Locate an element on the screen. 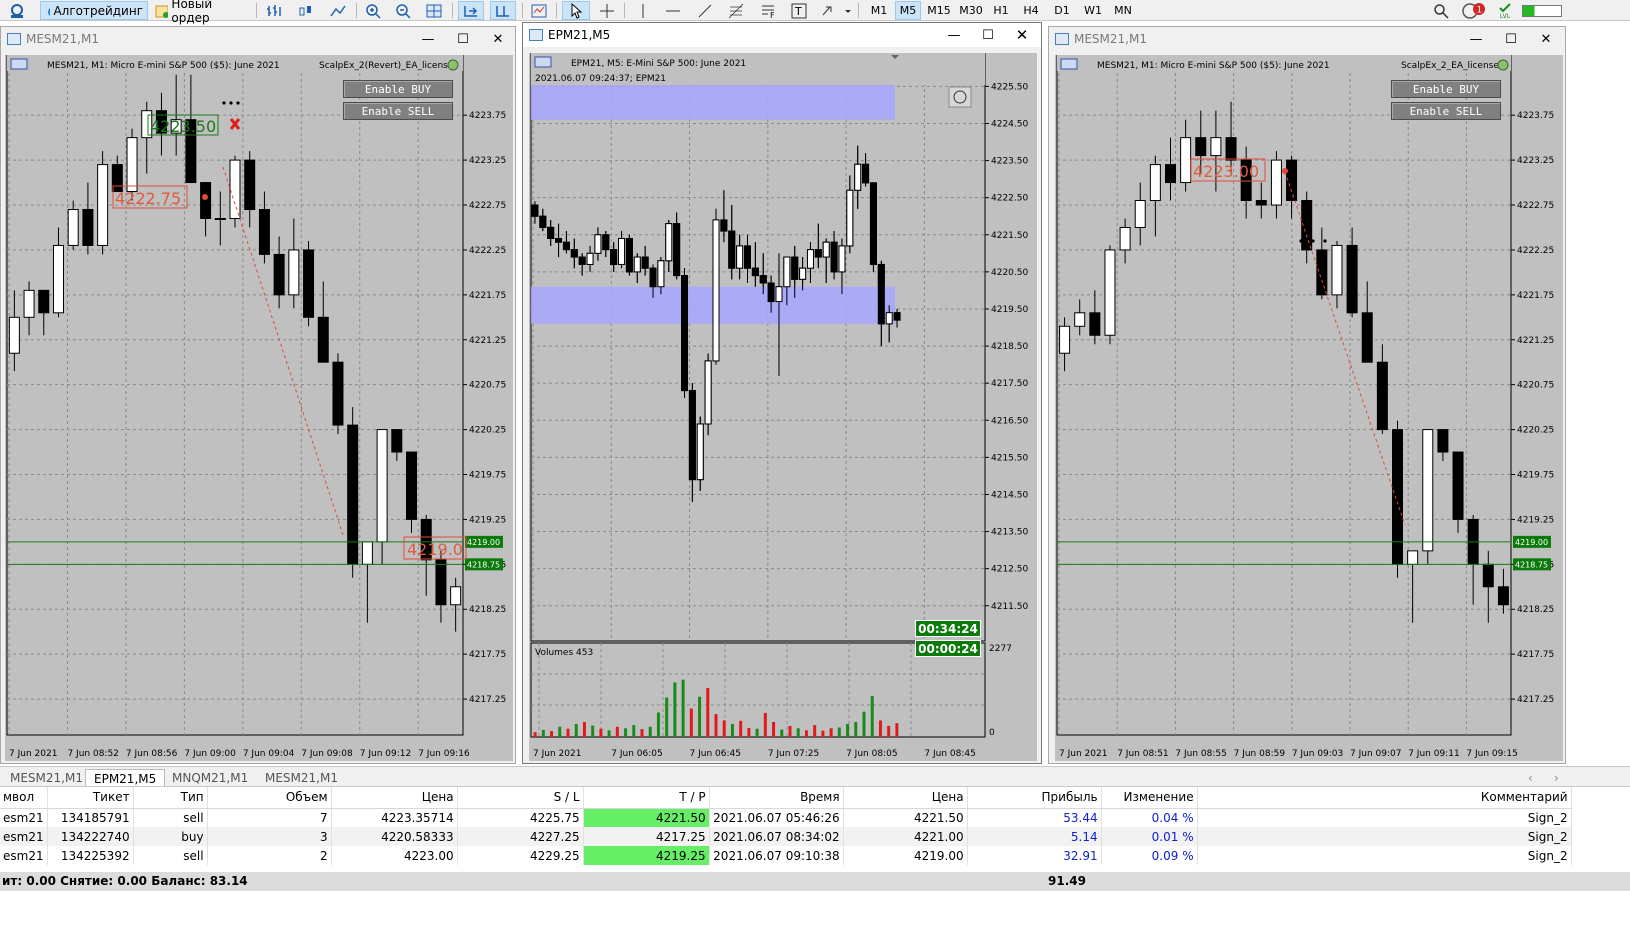 The image size is (1630, 934). y-axis-label: 4216.50 is located at coordinates (1009, 421).